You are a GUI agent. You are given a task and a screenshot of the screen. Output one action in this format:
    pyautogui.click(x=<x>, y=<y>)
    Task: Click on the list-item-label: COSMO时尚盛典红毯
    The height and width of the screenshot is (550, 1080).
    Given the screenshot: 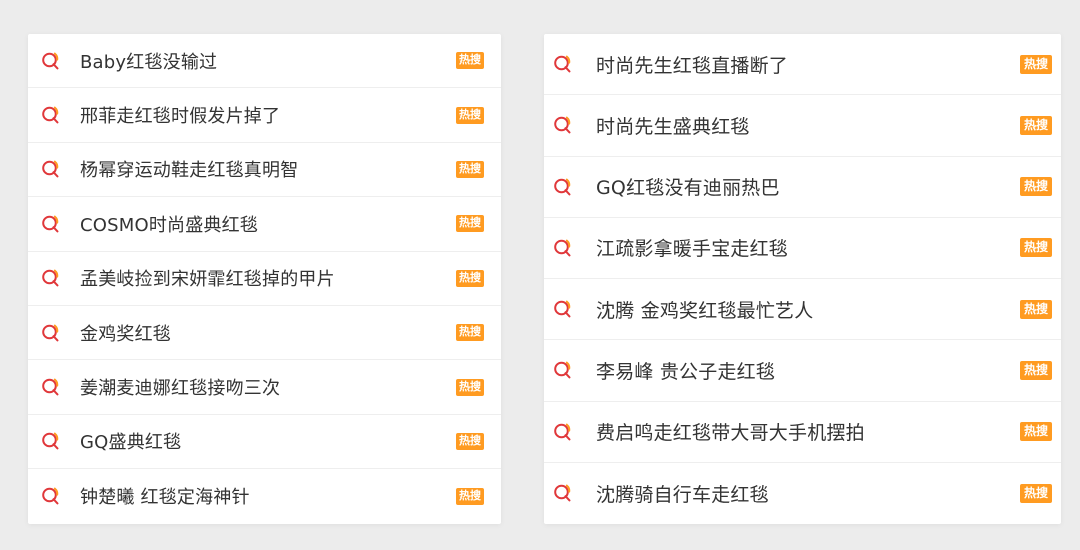 What is the action you would take?
    pyautogui.click(x=169, y=225)
    